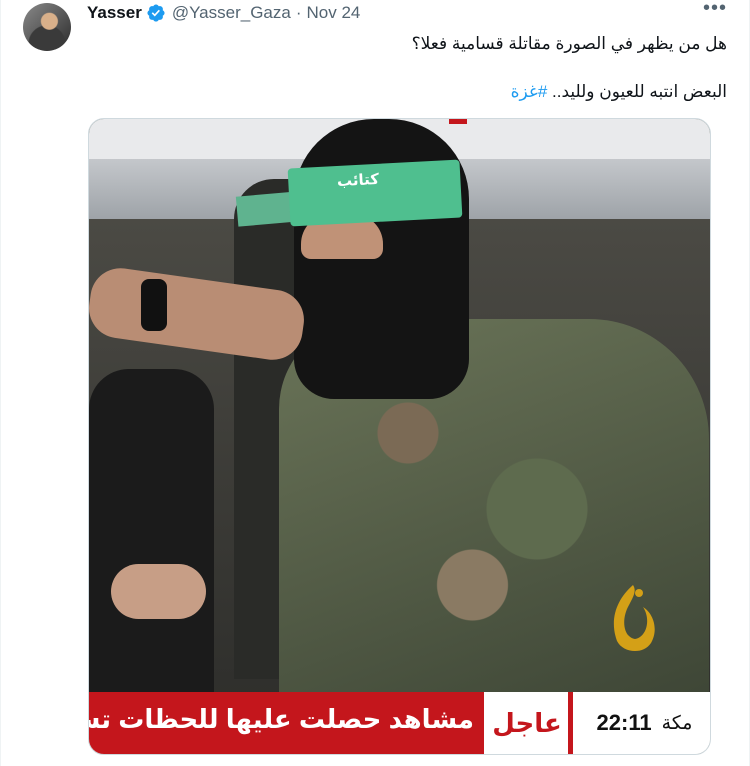  What do you see at coordinates (529, 91) in the screenshot?
I see `hashtag-link: #غزة` at bounding box center [529, 91].